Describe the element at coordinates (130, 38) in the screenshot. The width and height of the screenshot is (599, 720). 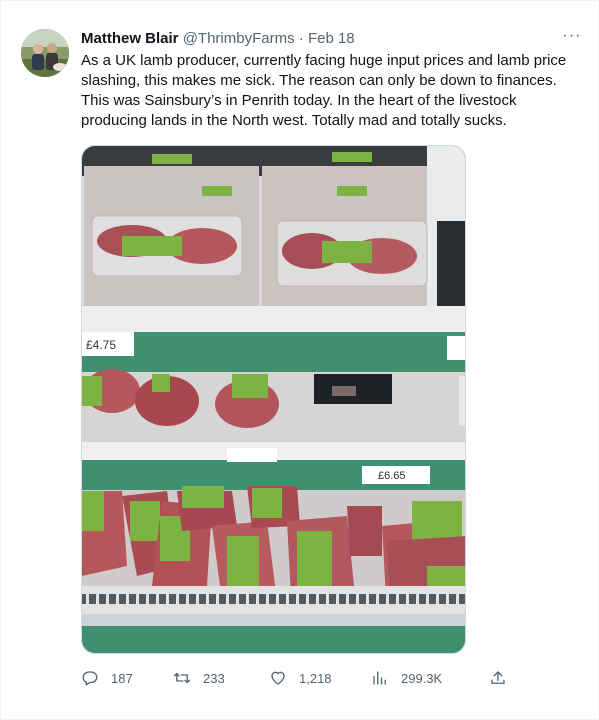
I see `author-name: Matthew Blair` at that location.